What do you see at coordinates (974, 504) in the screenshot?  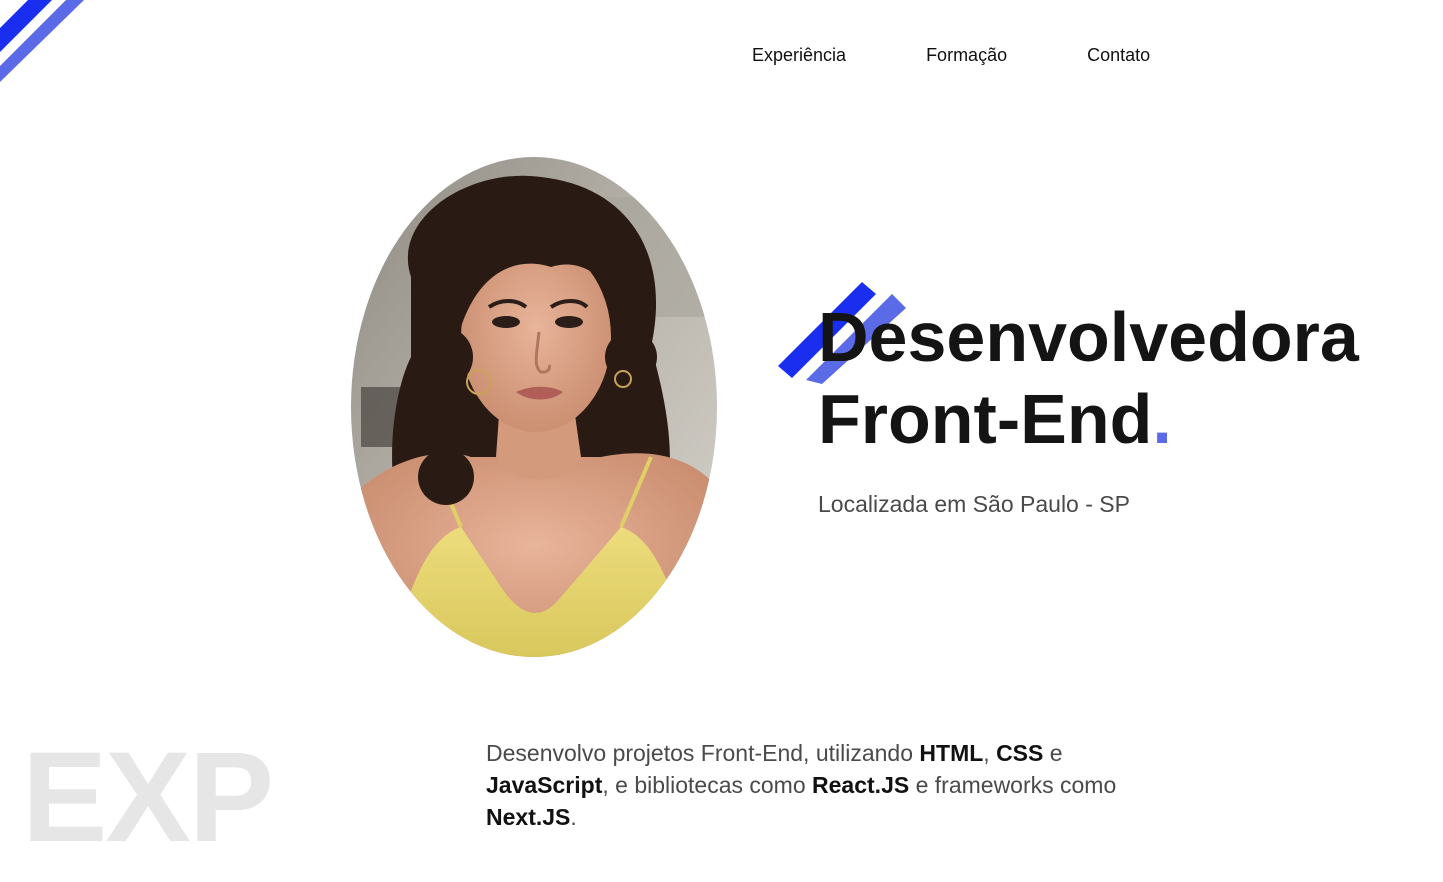 I see `hero-location: Localizada em São Paulo - SP` at bounding box center [974, 504].